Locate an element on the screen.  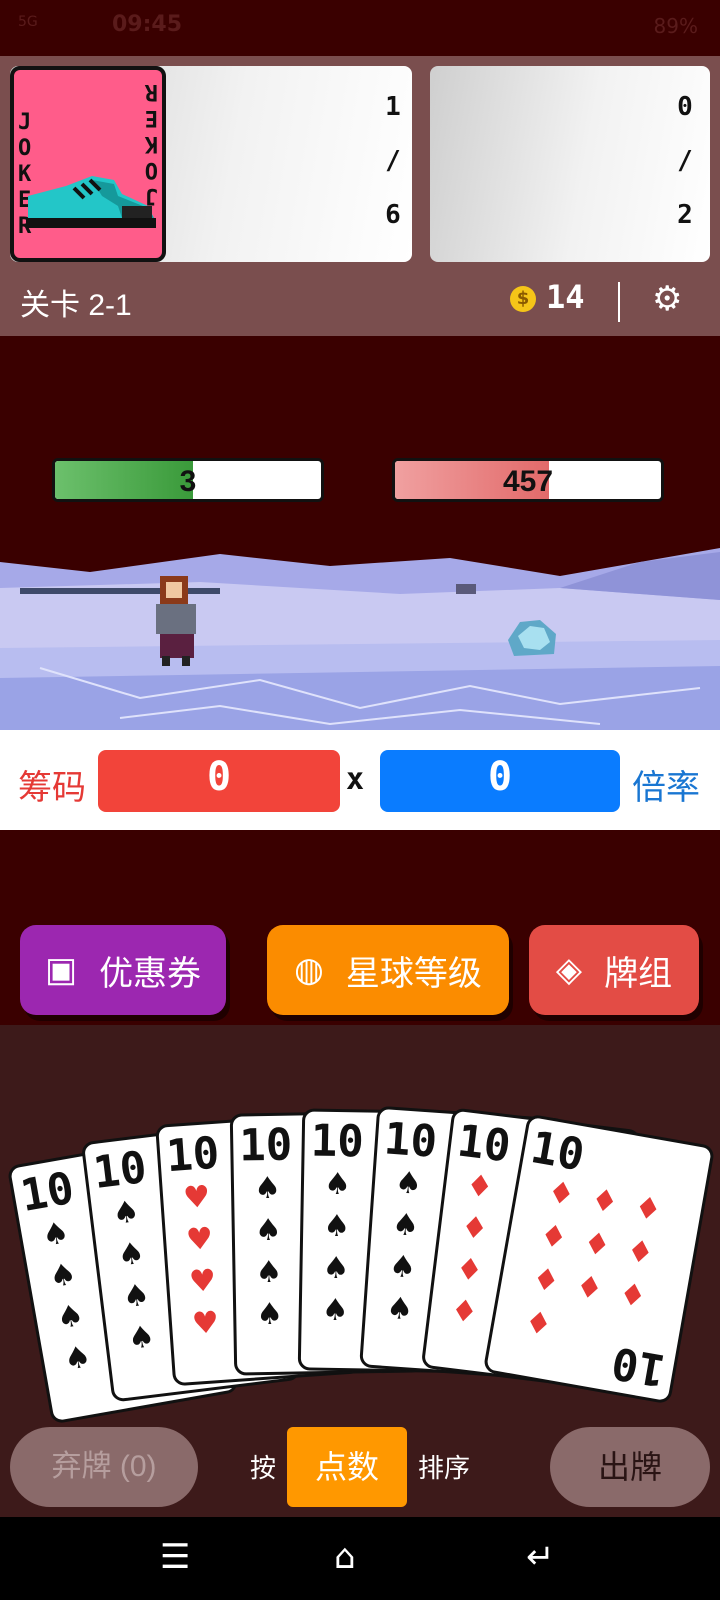
joker-card: JOKER JOKER is located at coordinates (88, 164).